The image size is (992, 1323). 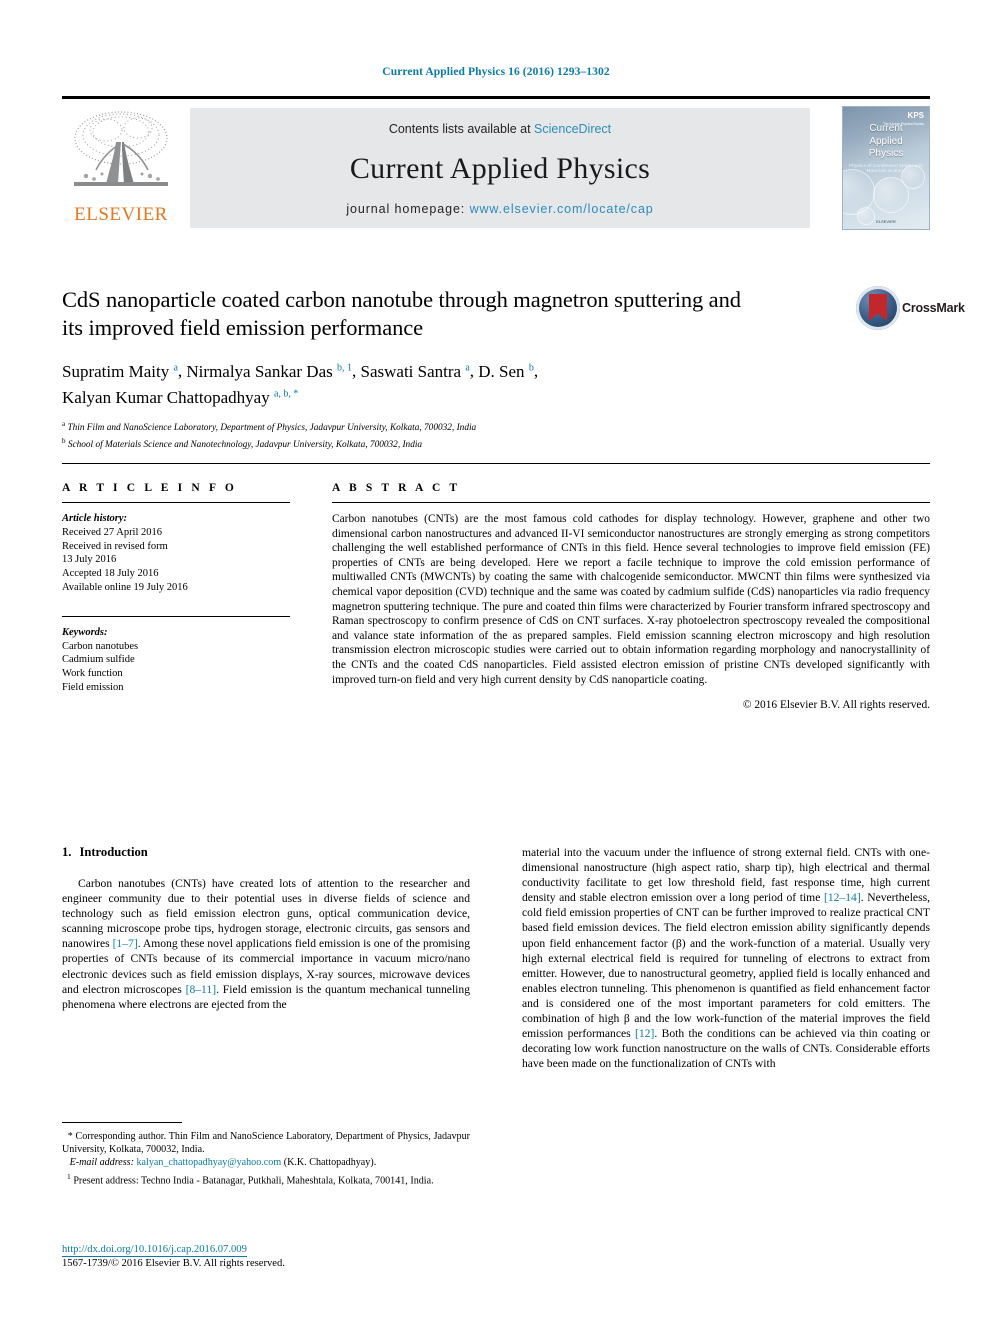 What do you see at coordinates (122, 1122) in the screenshot?
I see `footnote-rule` at bounding box center [122, 1122].